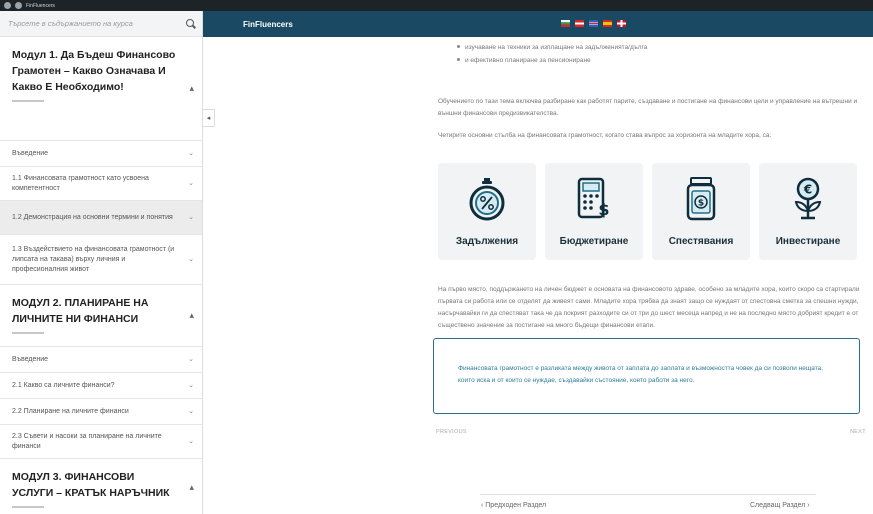  Describe the element at coordinates (808, 241) in the screenshot. I see `card-label: Инвестиране` at that location.